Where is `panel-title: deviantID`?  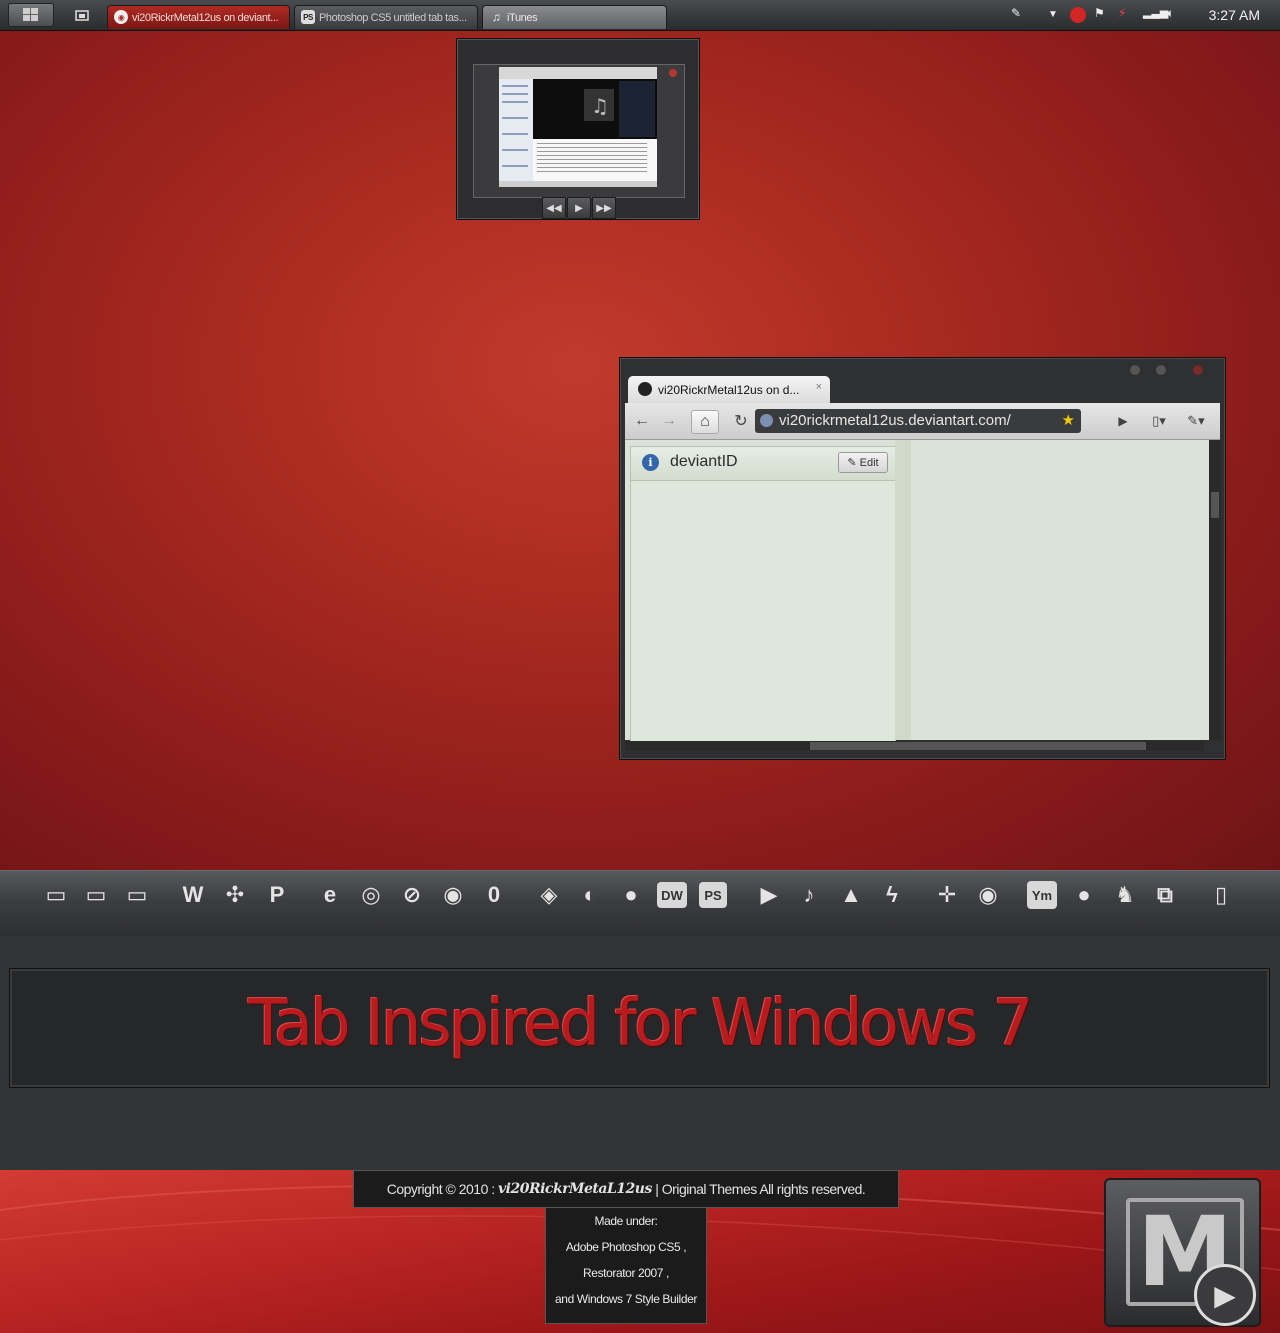 panel-title: deviantID is located at coordinates (704, 461).